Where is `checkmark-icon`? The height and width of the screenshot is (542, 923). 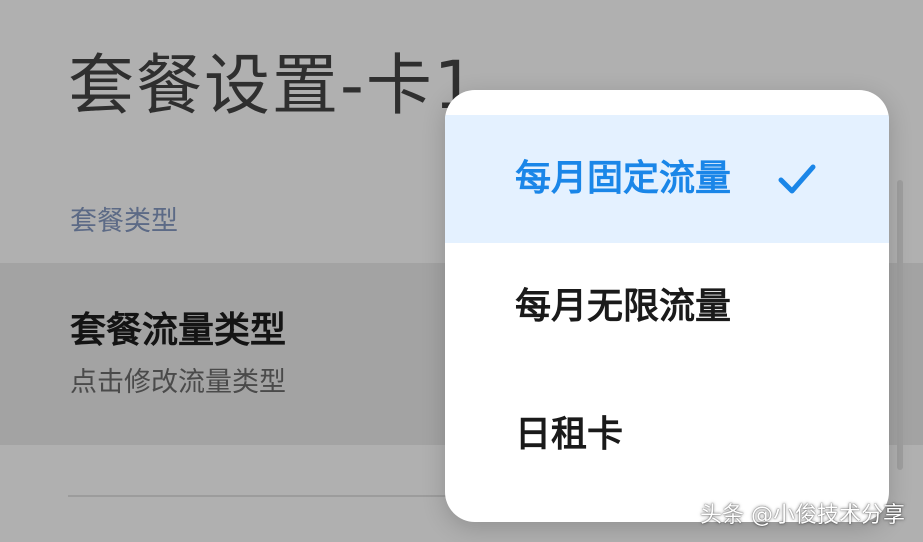 checkmark-icon is located at coordinates (797, 179).